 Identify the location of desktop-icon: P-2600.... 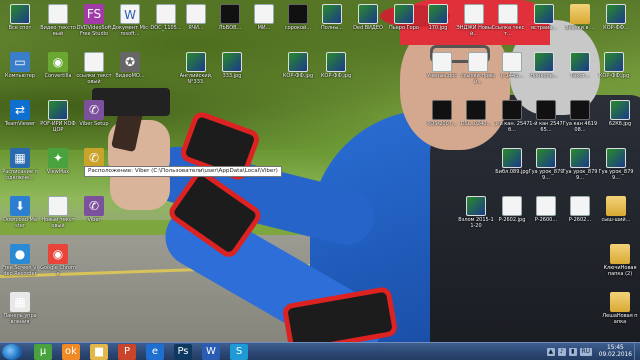
(546, 209).